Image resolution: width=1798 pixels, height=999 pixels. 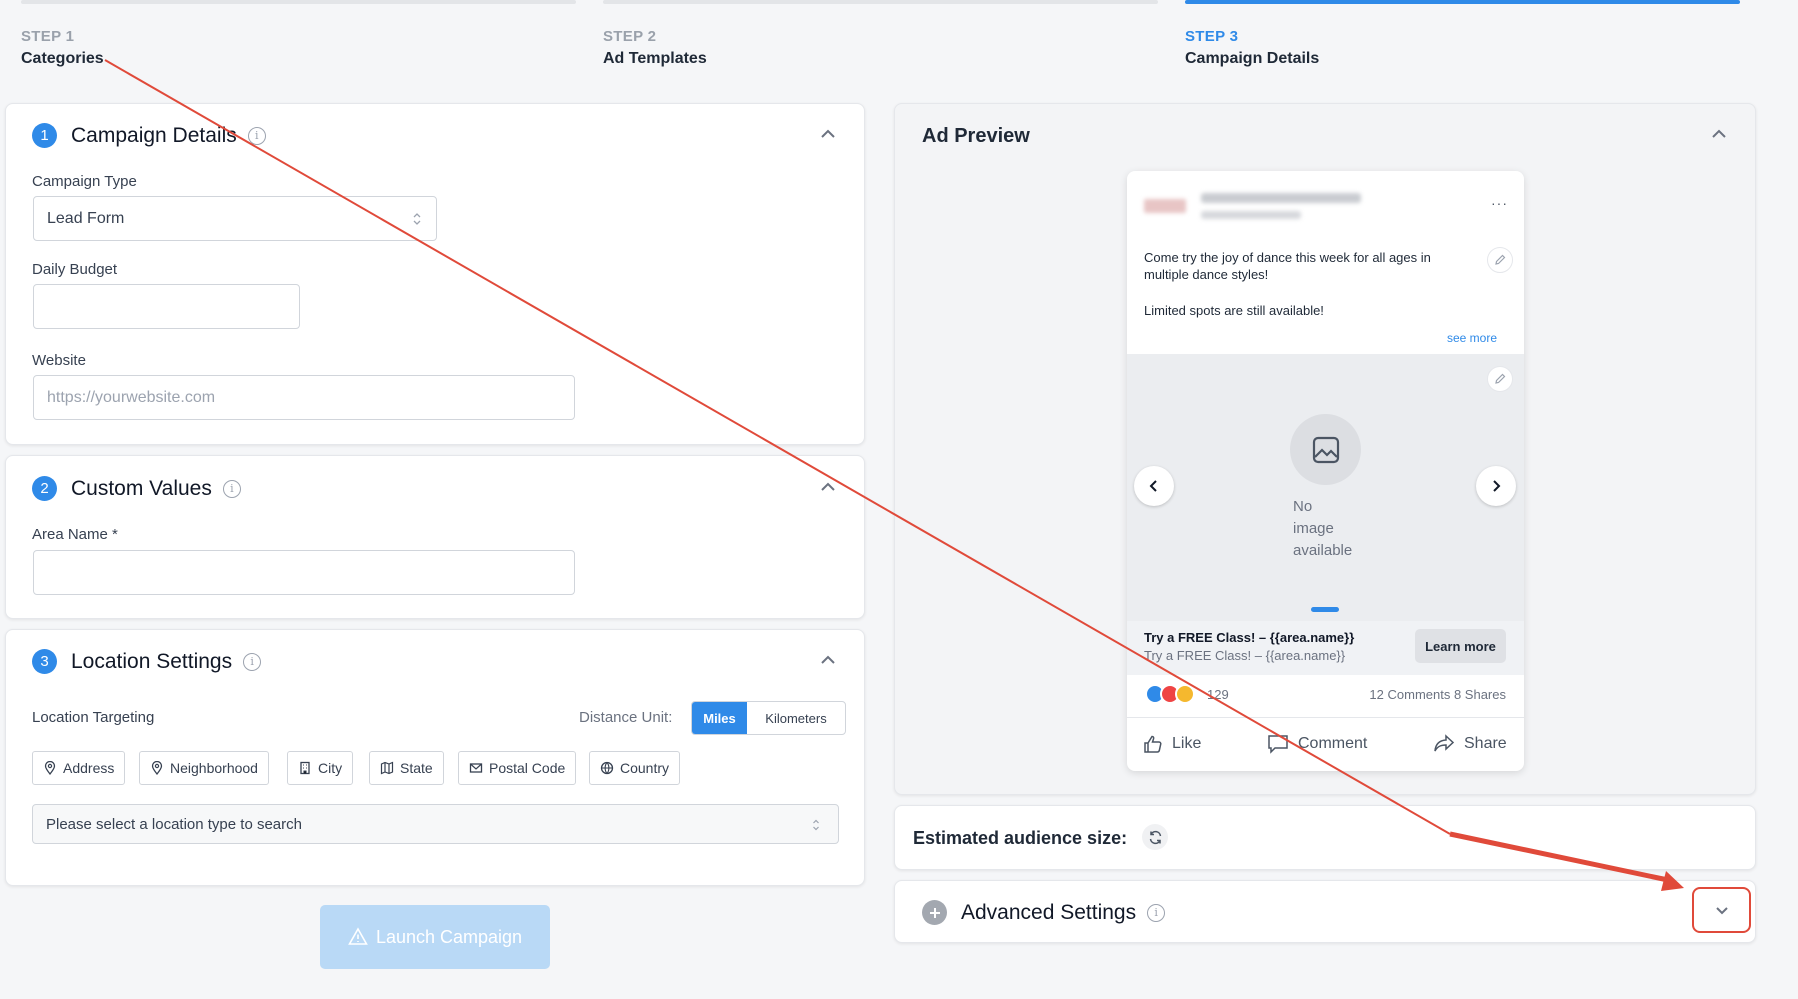 I want to click on section-number: 3, so click(x=44, y=661).